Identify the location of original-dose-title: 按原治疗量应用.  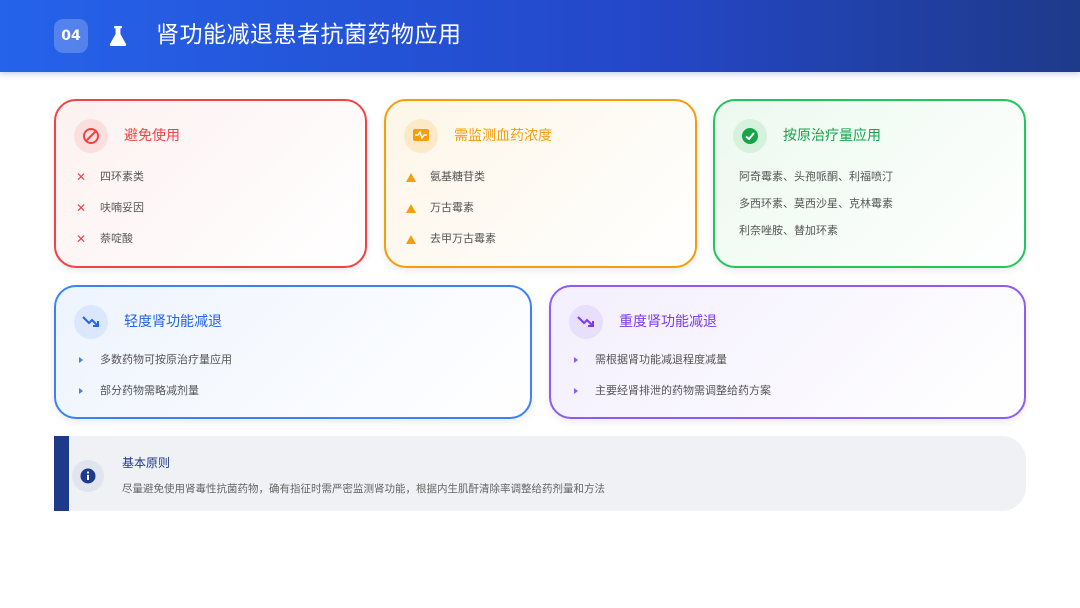
(832, 136).